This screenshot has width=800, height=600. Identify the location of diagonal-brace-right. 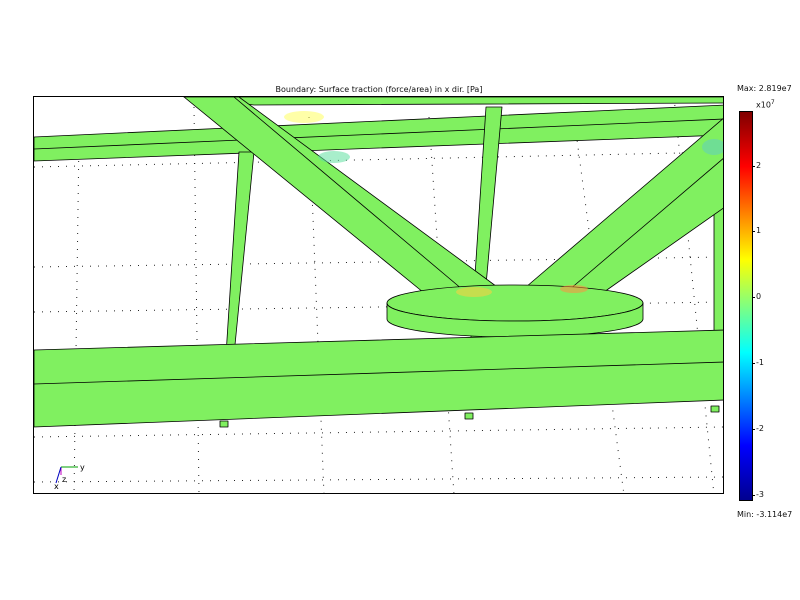
(624, 205).